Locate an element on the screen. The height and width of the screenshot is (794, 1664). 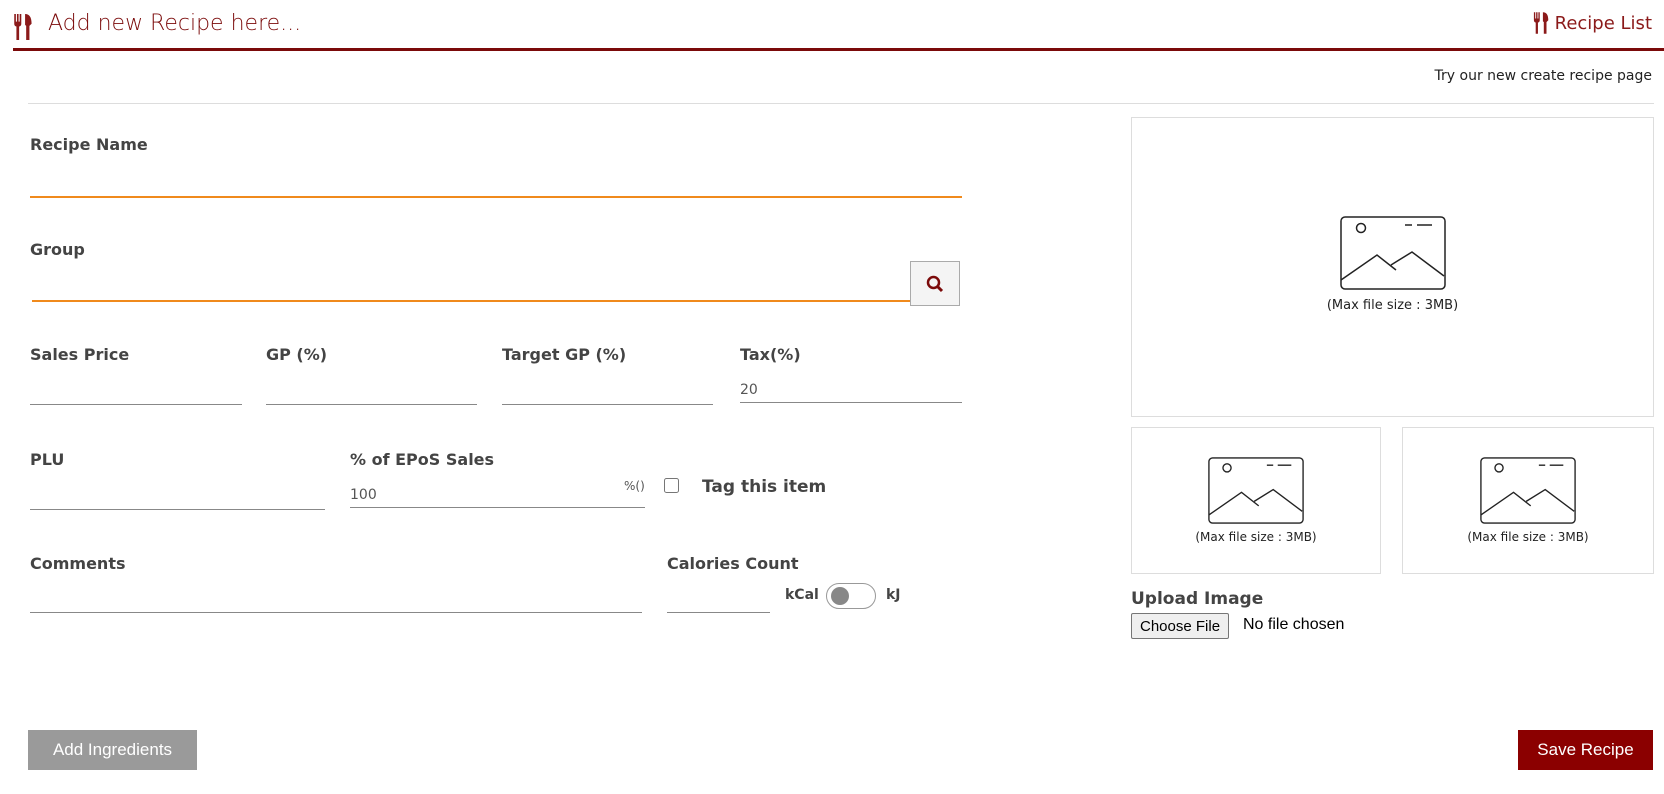
kj-label: kJ is located at coordinates (893, 595).